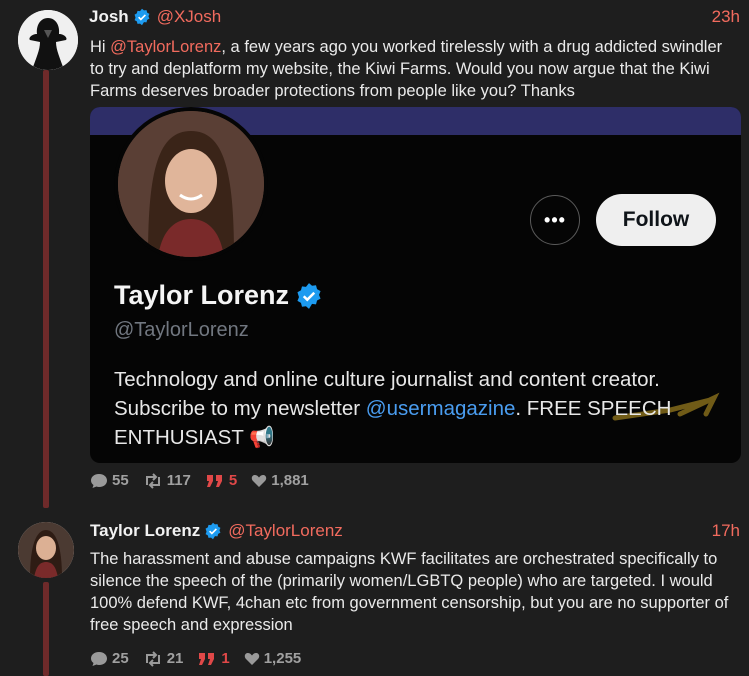 The height and width of the screenshot is (676, 749). What do you see at coordinates (120, 658) in the screenshot?
I see `reply-count: 25` at bounding box center [120, 658].